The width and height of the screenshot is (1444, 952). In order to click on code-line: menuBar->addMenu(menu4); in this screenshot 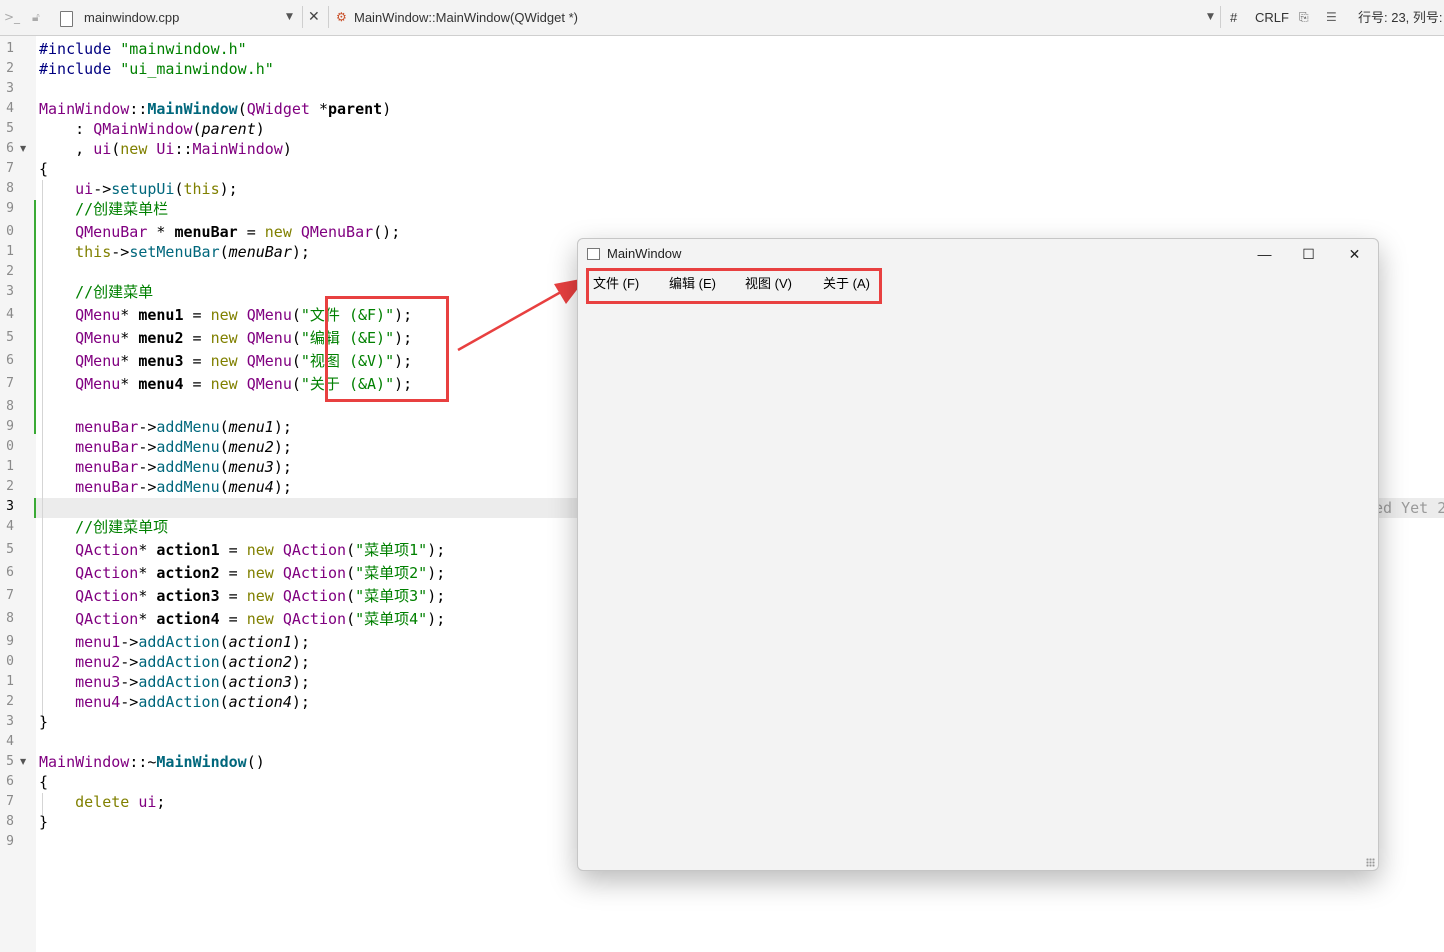, I will do `click(165, 487)`.